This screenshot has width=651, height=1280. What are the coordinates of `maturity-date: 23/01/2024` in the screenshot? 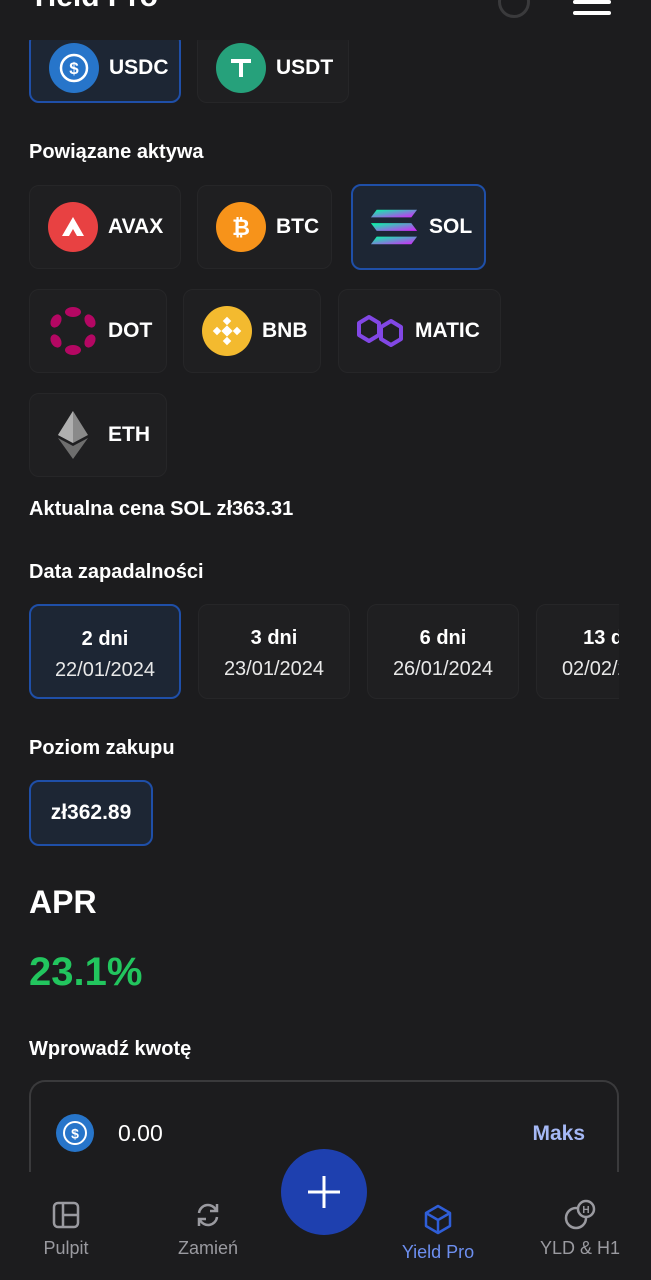 It's located at (274, 669).